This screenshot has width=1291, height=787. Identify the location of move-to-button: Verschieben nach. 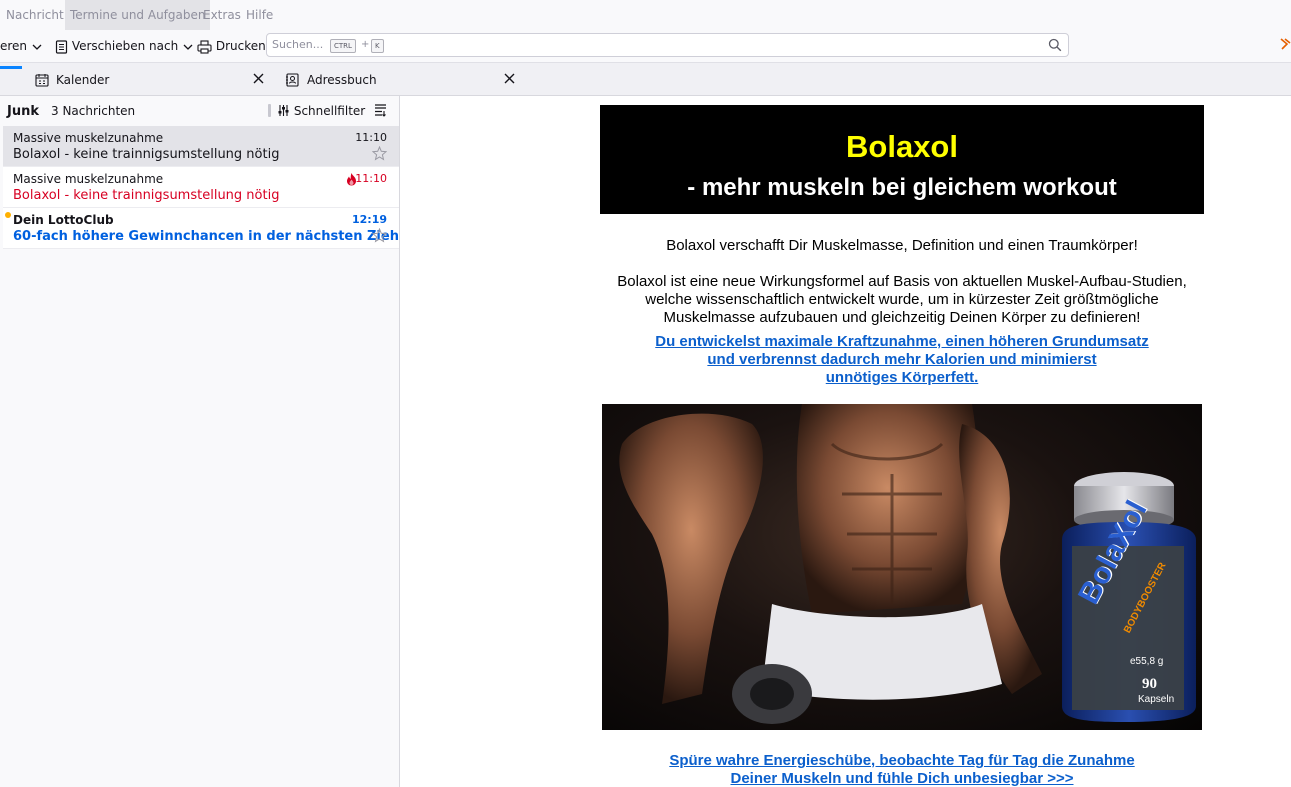
(124, 46).